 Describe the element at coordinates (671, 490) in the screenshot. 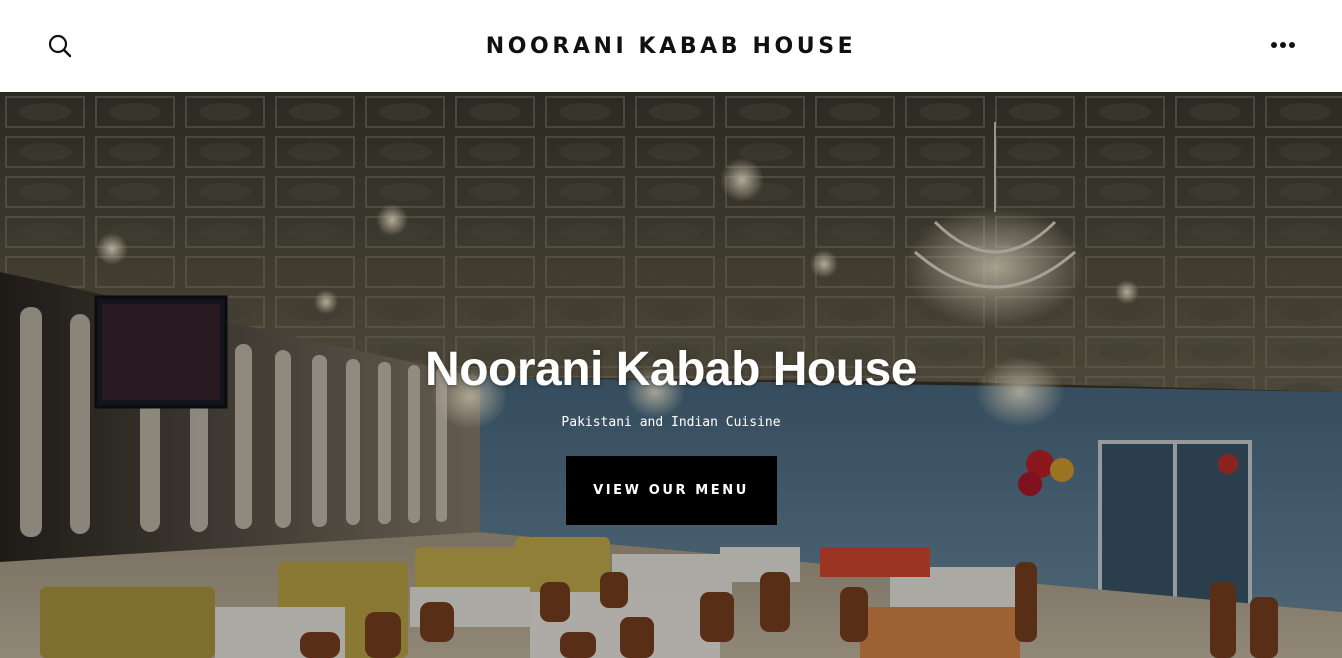

I see `view-menu-button: VIEW OUR MENU` at that location.